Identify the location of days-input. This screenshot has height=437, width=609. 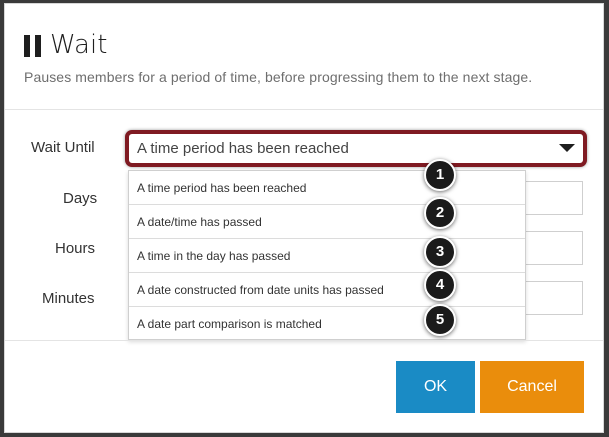
(552, 198).